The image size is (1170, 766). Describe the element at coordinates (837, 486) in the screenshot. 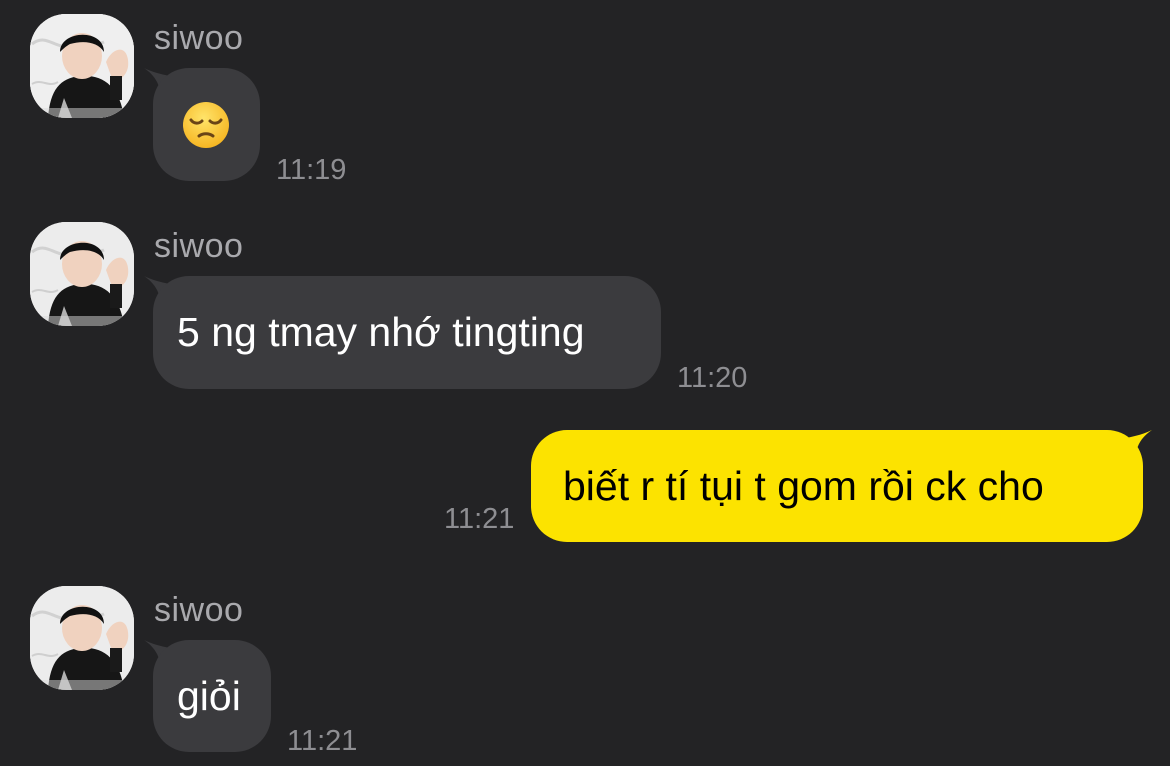

I see `message-bubble-outgoing: biết r tí tụi t gom rồi ck cho` at that location.